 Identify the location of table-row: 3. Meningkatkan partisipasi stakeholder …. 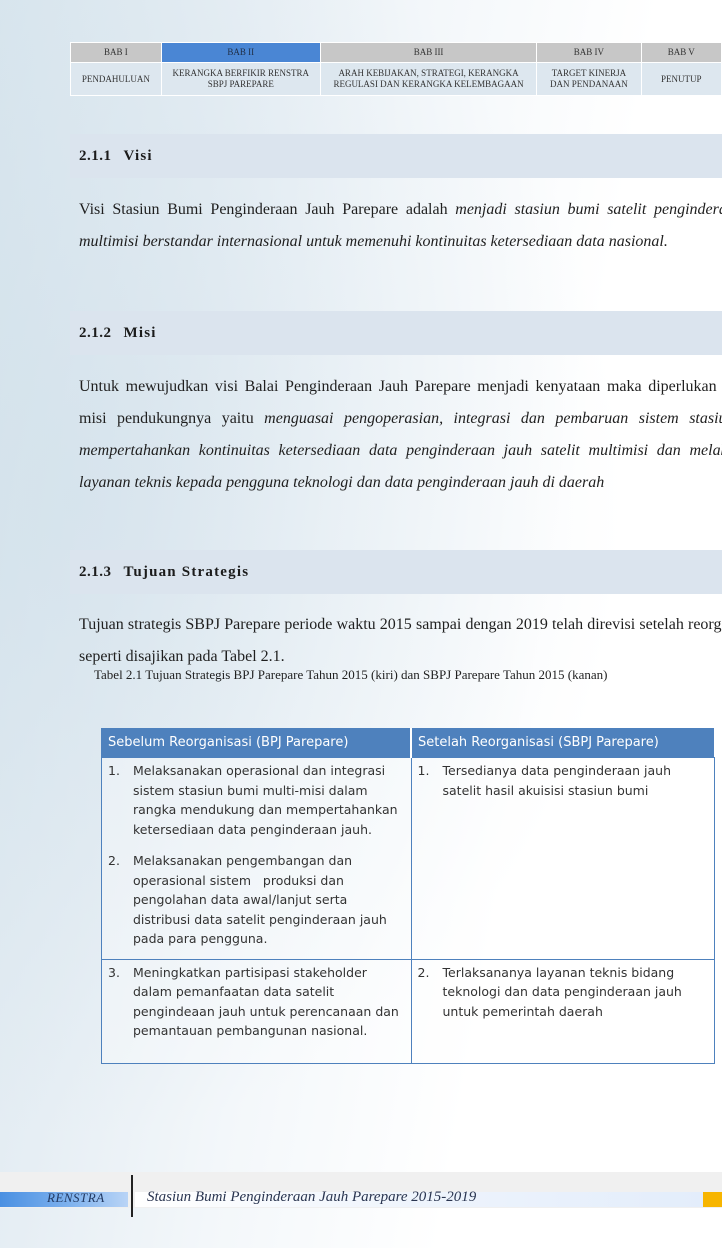
(408, 1011).